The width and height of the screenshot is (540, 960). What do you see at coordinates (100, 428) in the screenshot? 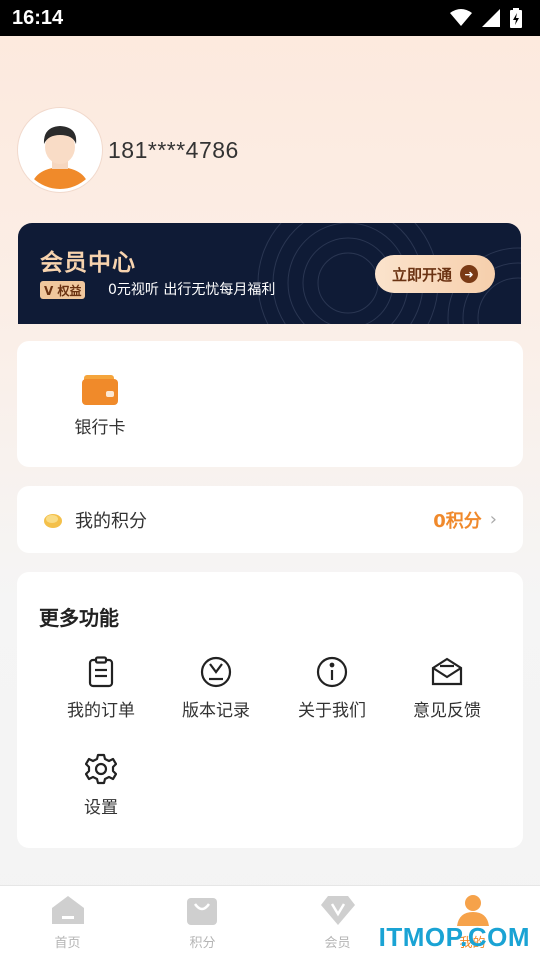
I see `bank-card-label: 银行卡` at bounding box center [100, 428].